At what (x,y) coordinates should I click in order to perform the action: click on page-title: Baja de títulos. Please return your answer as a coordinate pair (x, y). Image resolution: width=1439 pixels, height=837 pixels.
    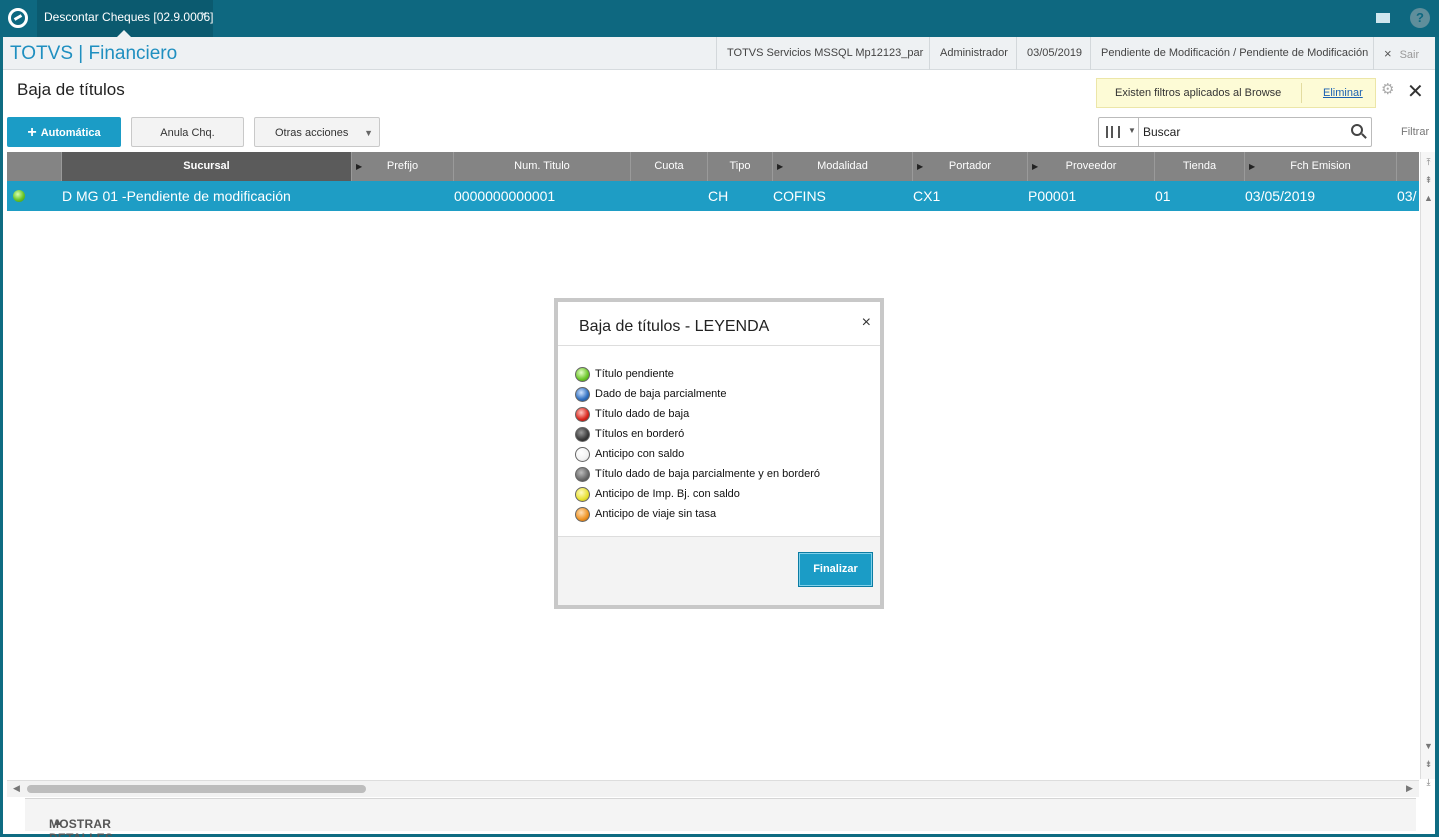
    Looking at the image, I should click on (71, 89).